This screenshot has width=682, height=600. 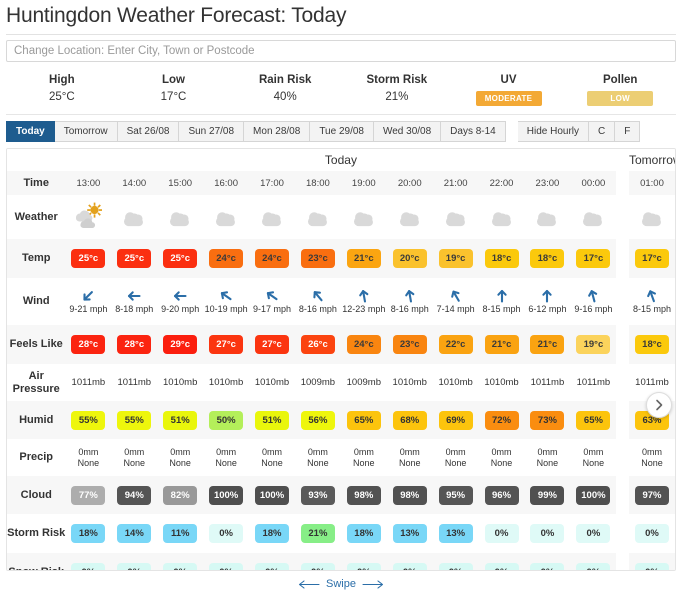 I want to click on tab-days-8-14: Days 8-14, so click(x=473, y=131).